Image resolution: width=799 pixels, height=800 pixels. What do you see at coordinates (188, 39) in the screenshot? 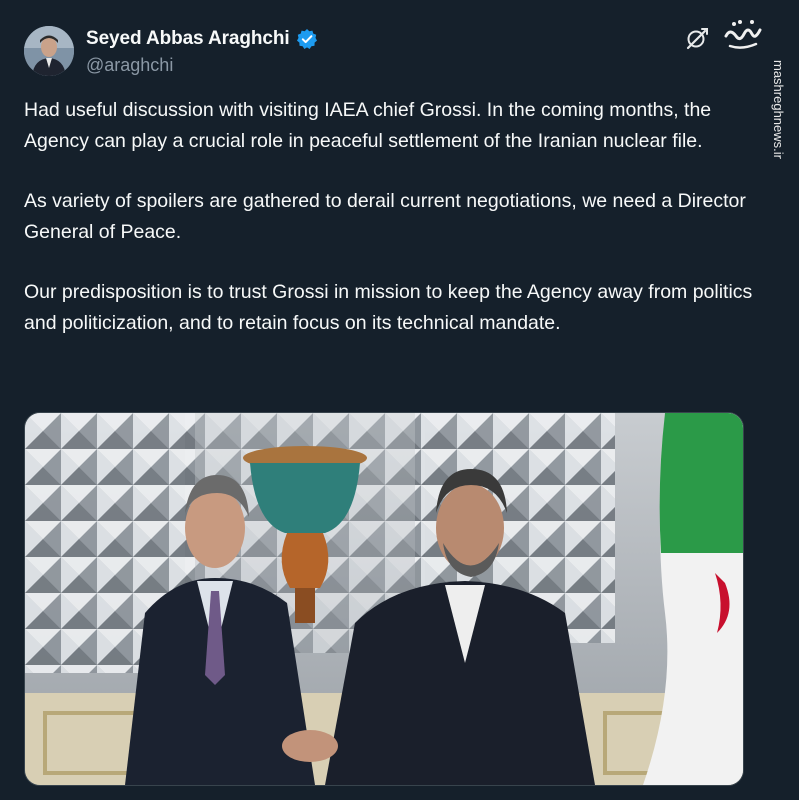
I see `author-display-name: Seyed Abbas Araghchi` at bounding box center [188, 39].